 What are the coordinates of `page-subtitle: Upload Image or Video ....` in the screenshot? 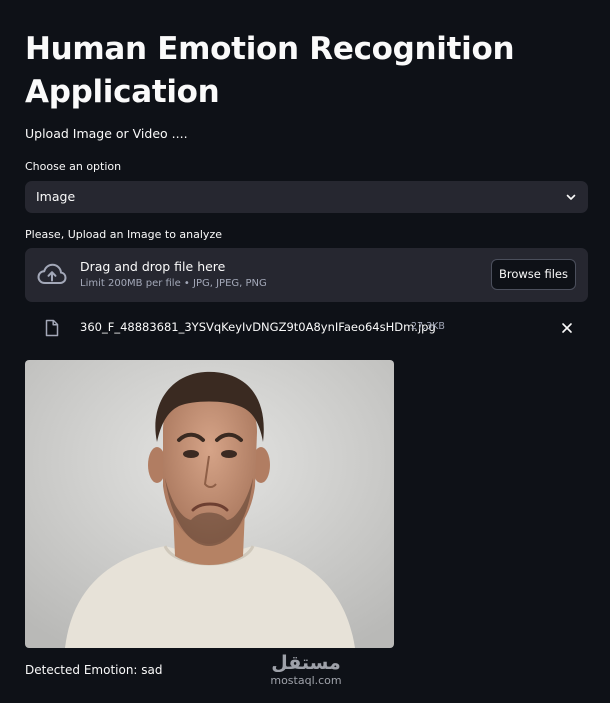 It's located at (106, 133).